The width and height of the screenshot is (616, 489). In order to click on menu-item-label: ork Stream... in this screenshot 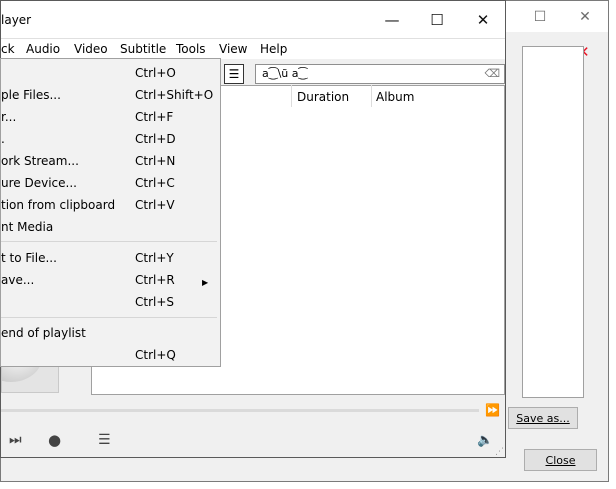, I will do `click(40, 161)`.